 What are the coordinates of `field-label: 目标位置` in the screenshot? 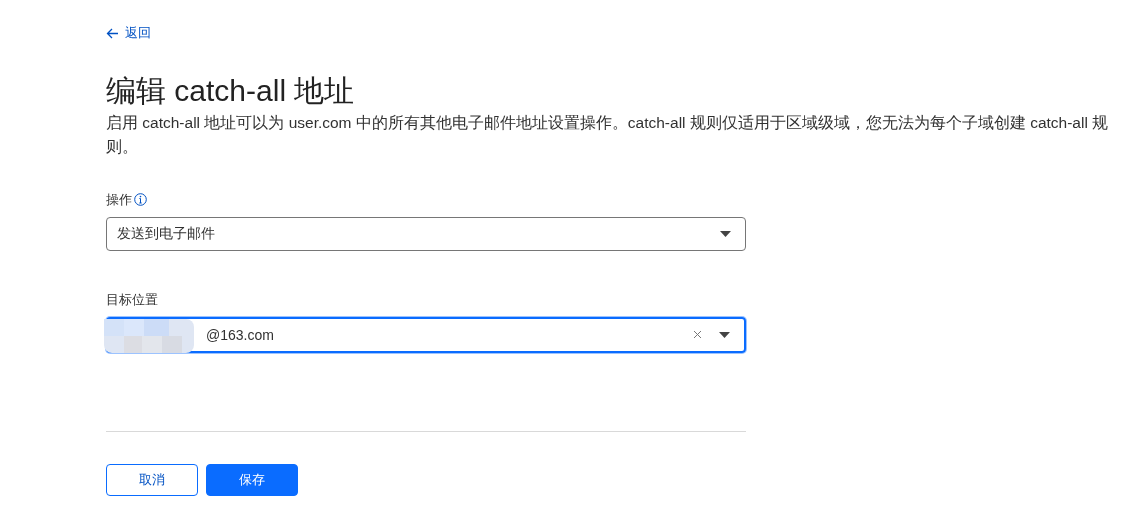 It's located at (132, 299).